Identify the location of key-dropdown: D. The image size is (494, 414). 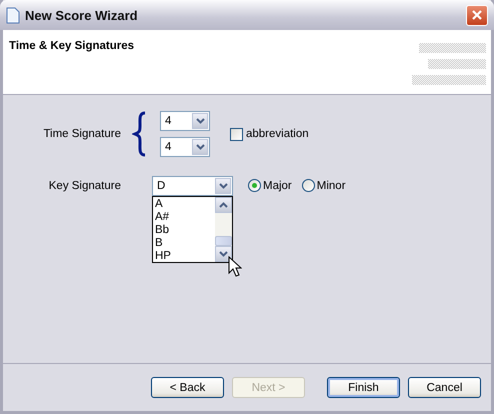
(192, 186).